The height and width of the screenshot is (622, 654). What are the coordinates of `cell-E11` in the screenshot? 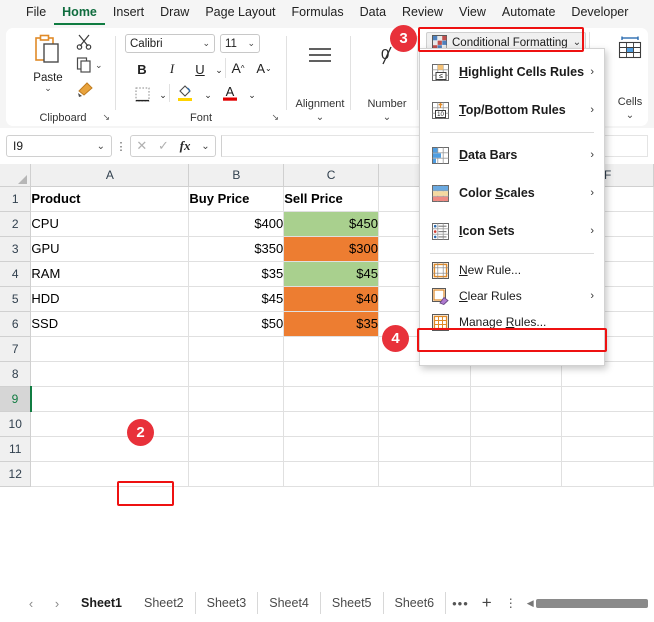 It's located at (516, 449).